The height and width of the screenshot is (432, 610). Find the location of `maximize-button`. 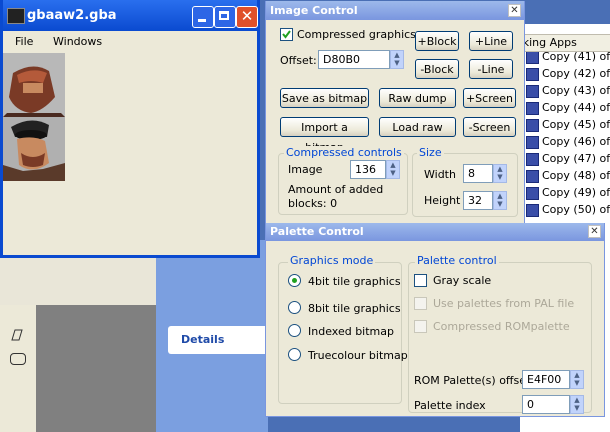

maximize-button is located at coordinates (225, 17).